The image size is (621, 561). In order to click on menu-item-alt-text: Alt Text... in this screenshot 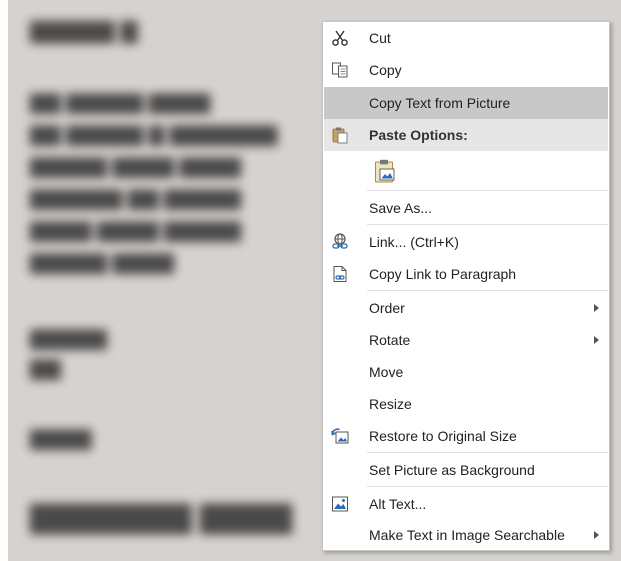, I will do `click(466, 504)`.